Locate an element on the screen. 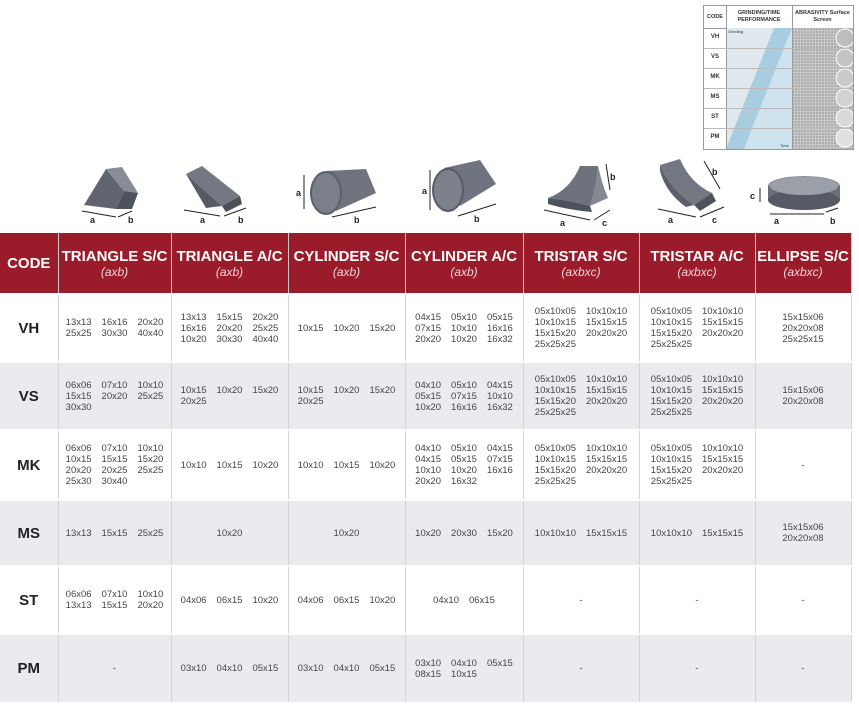  size-value: 04x06 is located at coordinates (193, 600).